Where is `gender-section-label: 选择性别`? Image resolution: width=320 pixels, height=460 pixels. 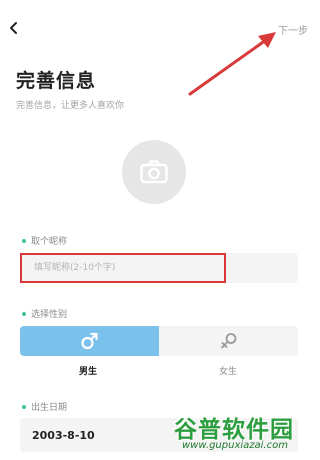 gender-section-label: 选择性别 is located at coordinates (44, 313).